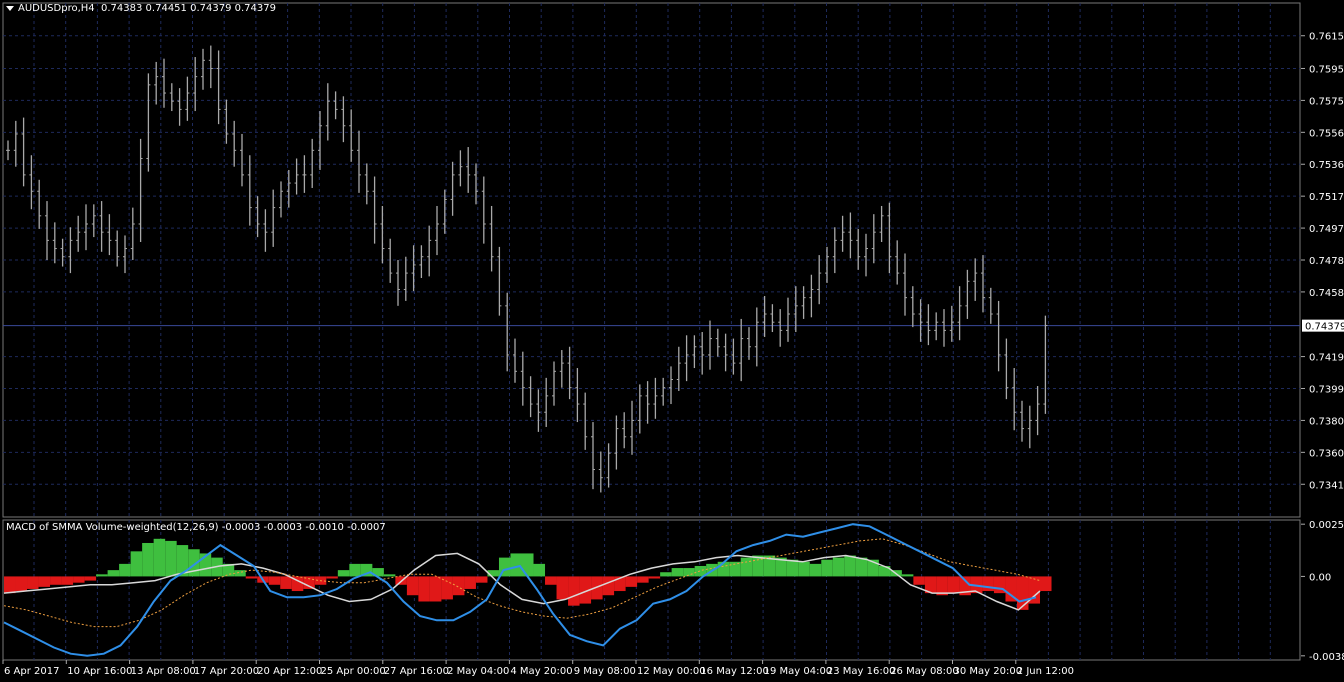  Describe the element at coordinates (478, 671) in the screenshot. I see `time-axis-label: 2 May 04:00` at that location.